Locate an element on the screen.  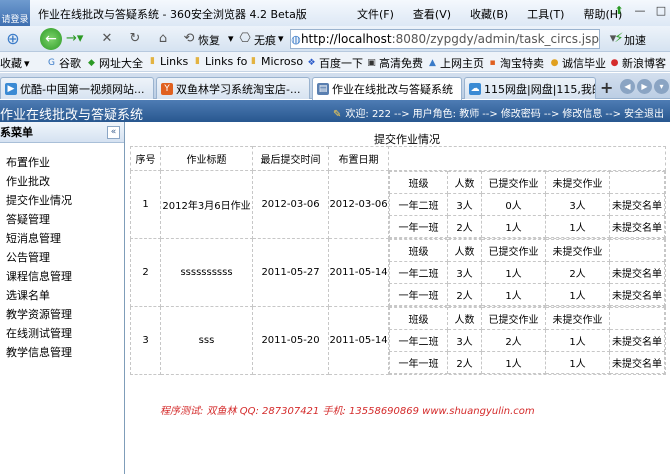
sidebar-item-grade-homework: 作业批改 is located at coordinates (28, 181).